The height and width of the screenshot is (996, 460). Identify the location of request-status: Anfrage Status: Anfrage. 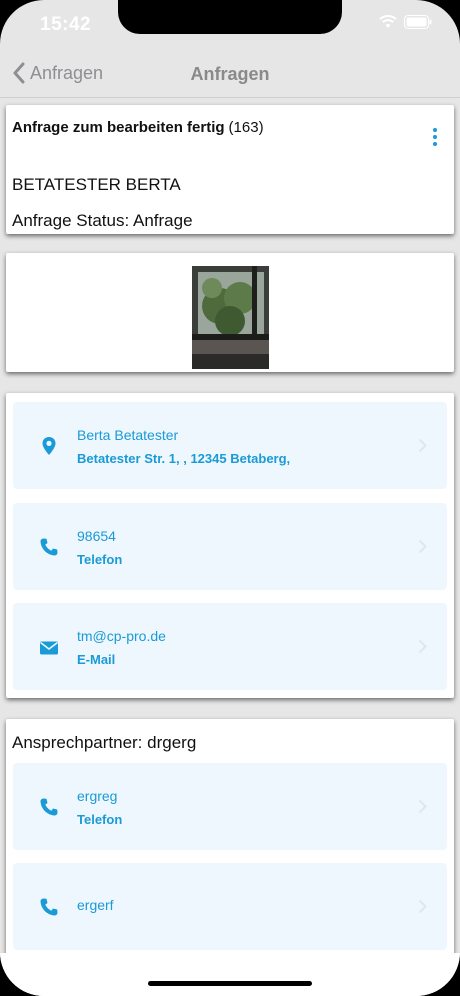
(102, 221).